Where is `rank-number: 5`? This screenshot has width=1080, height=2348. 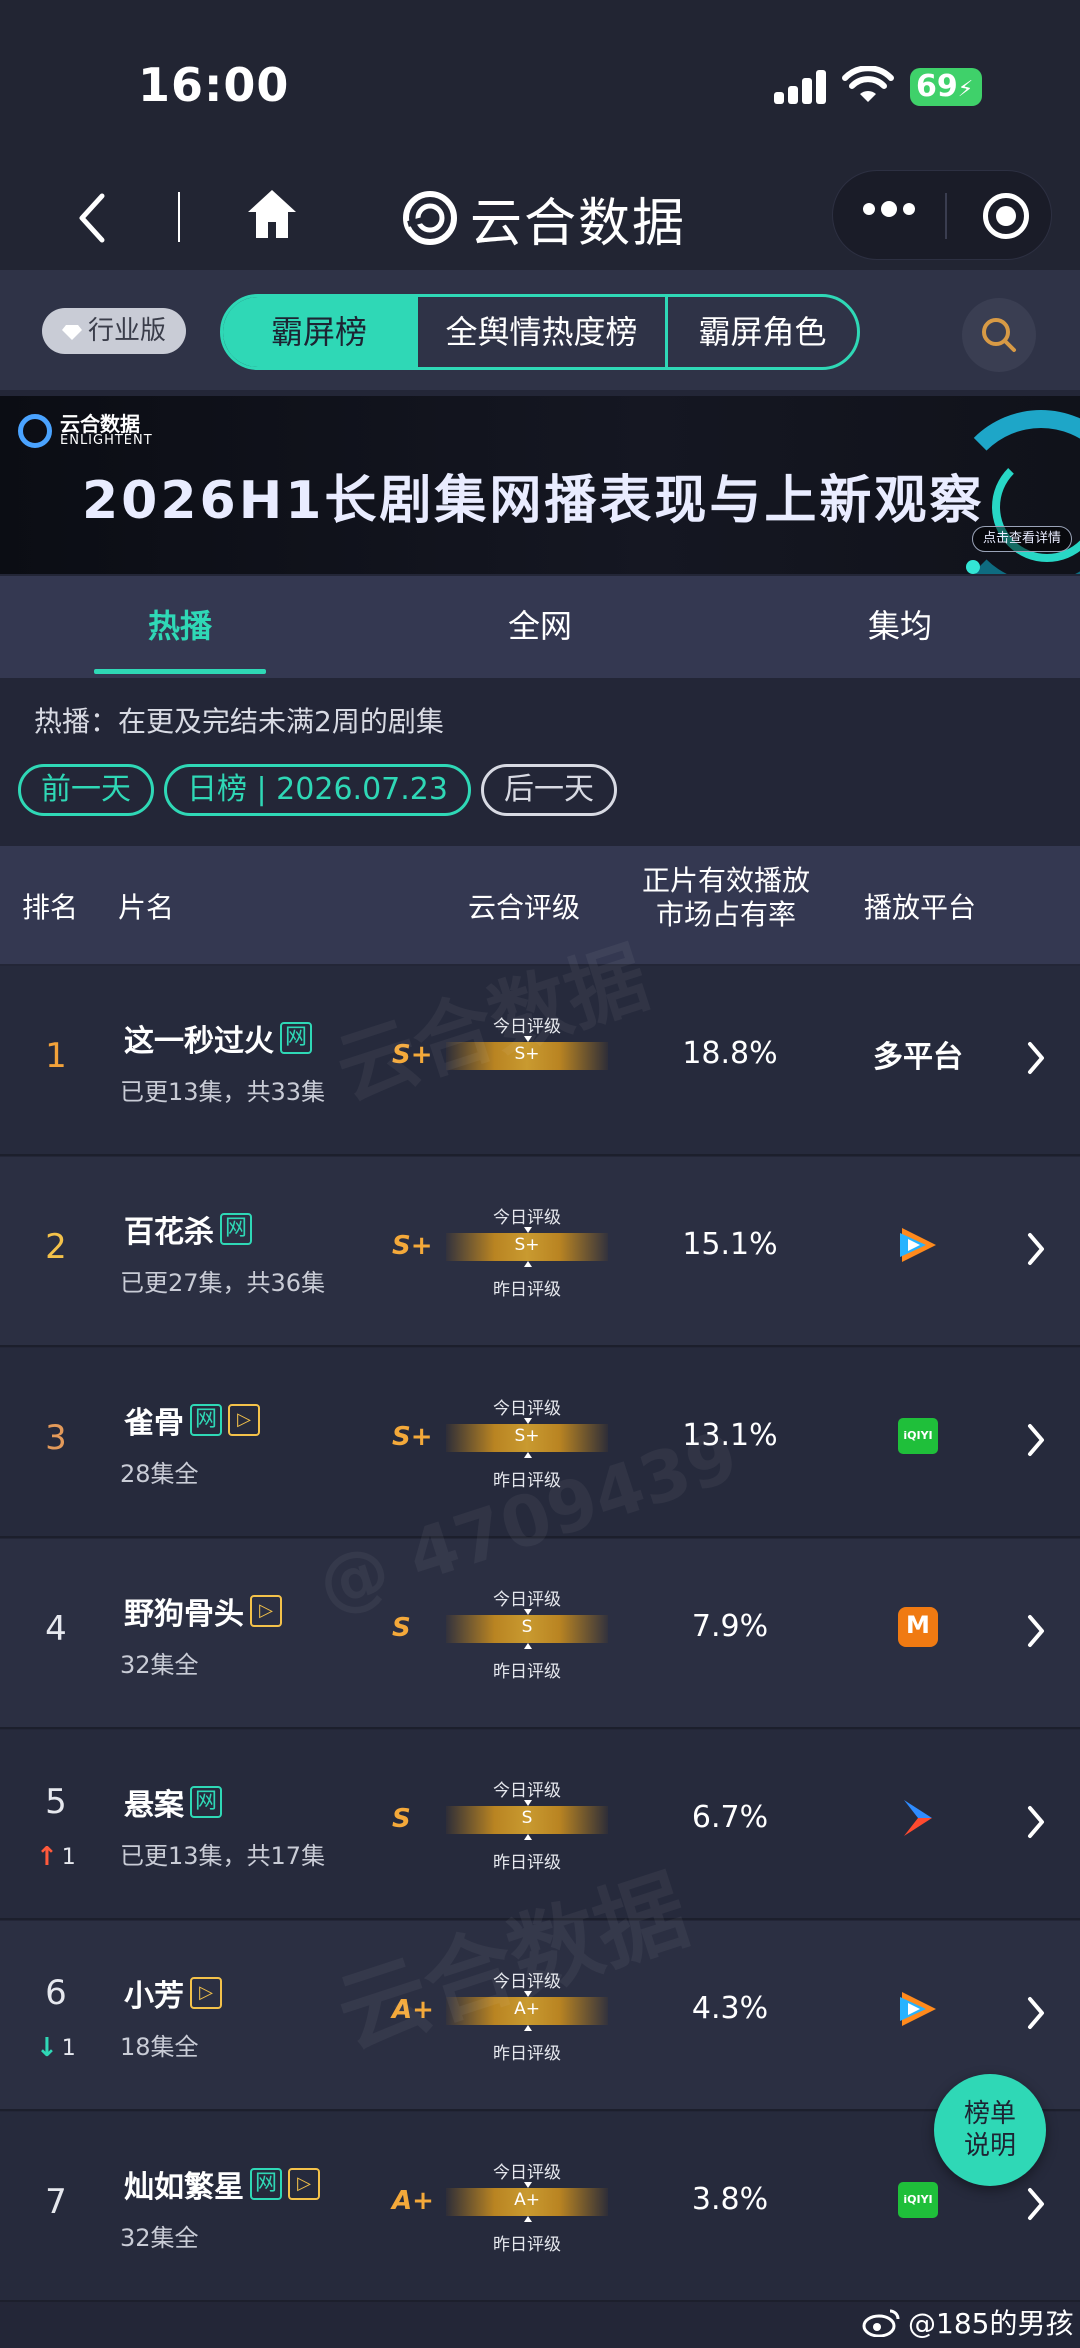
rank-number: 5 is located at coordinates (56, 1802).